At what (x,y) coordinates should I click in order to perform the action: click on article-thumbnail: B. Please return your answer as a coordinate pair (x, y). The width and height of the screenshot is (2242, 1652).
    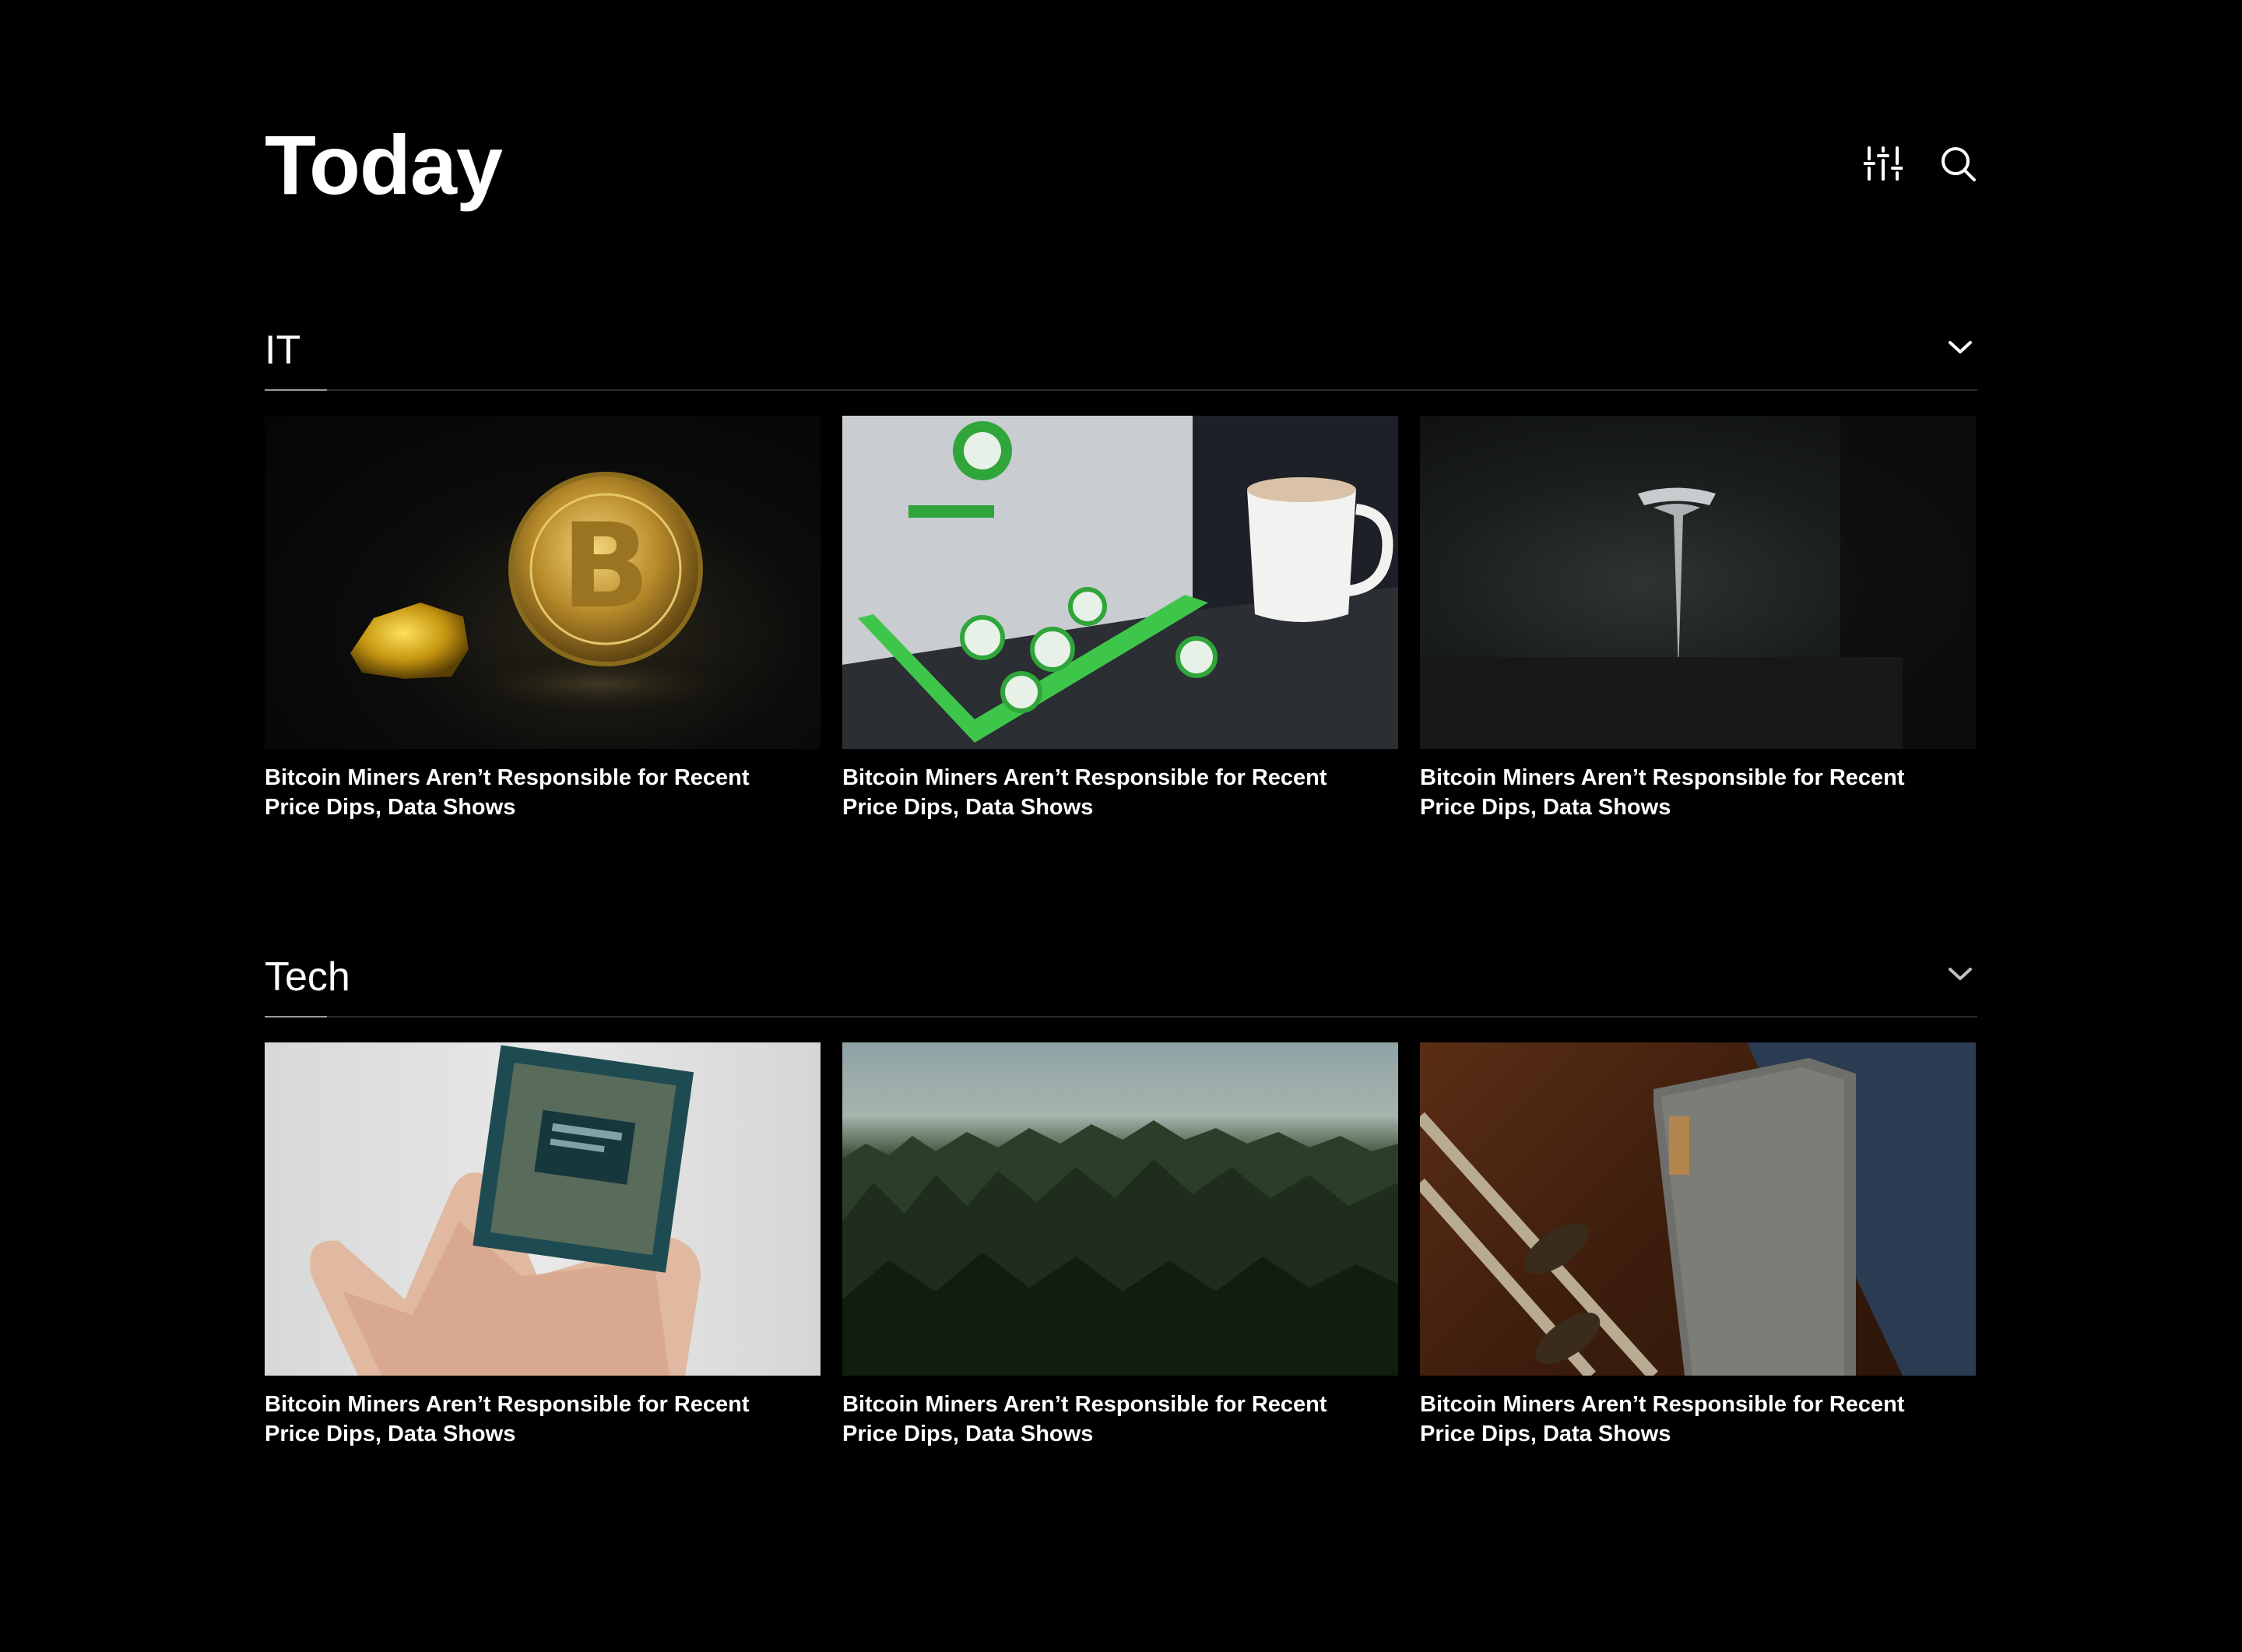
    Looking at the image, I should click on (543, 582).